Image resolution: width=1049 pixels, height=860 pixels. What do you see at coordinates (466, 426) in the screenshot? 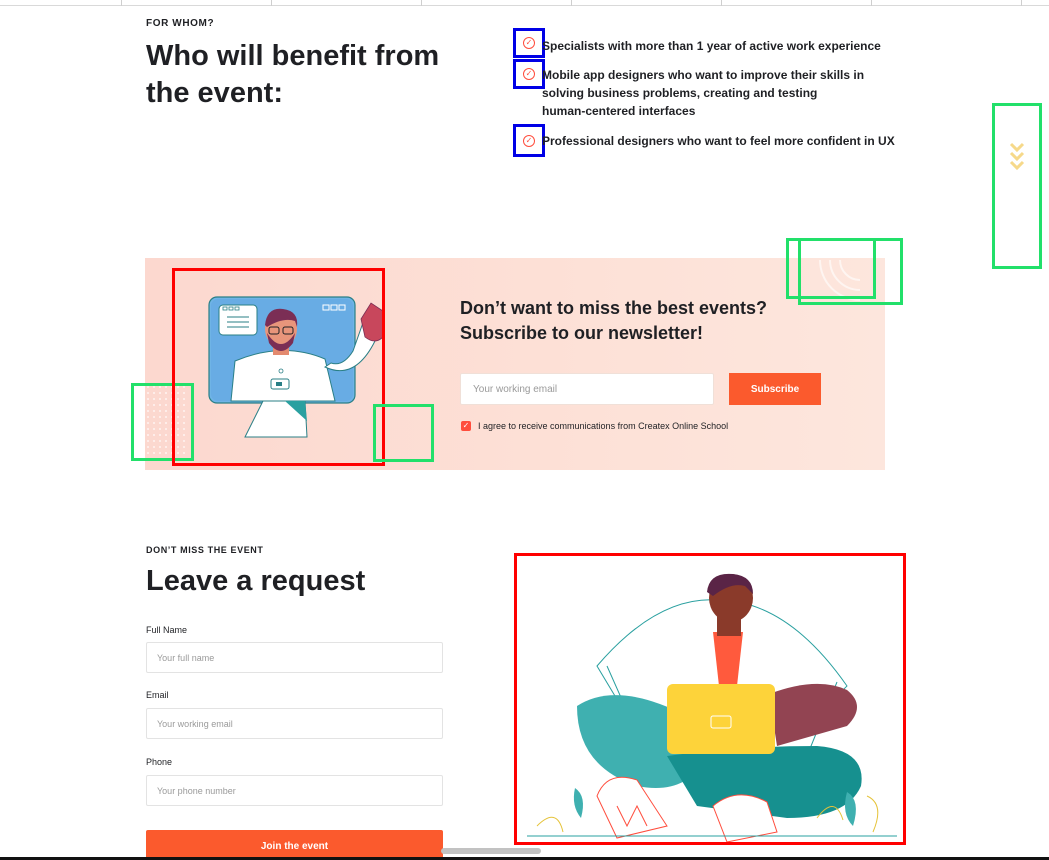
I see `agree-checkbox: ✓` at bounding box center [466, 426].